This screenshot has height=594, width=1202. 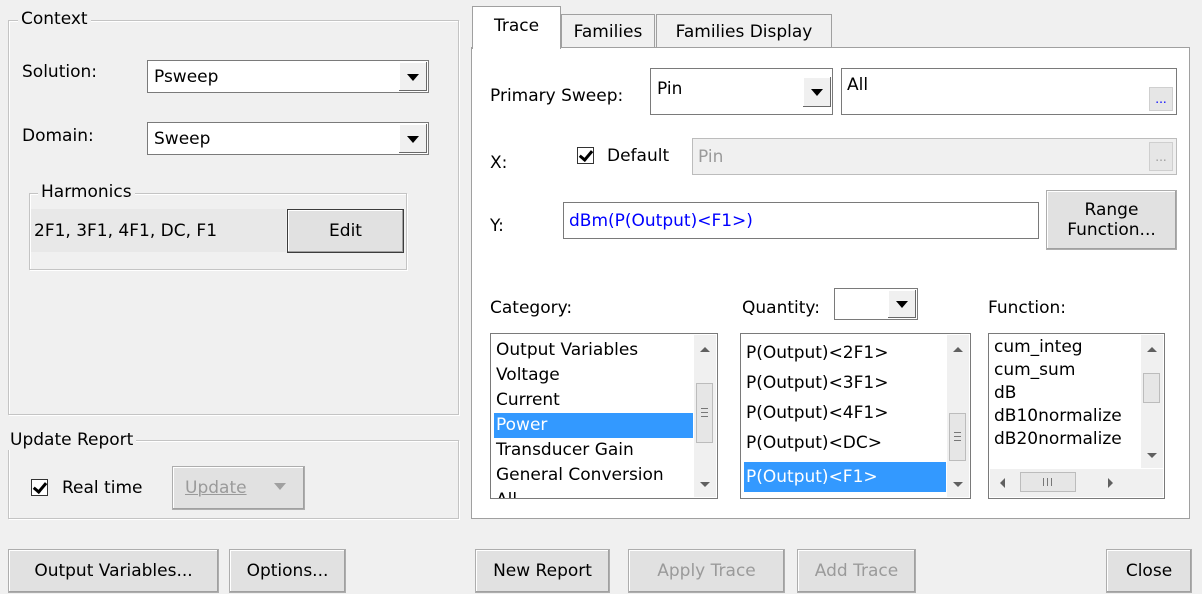 I want to click on scroll-left-icon, so click(x=1002, y=483).